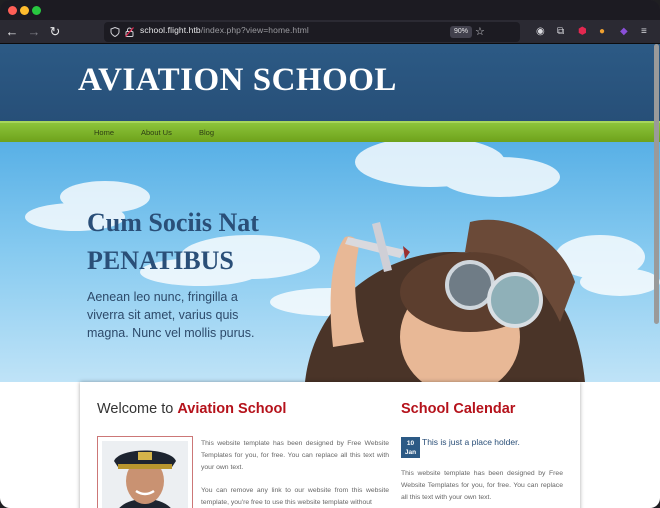 The image size is (660, 508). I want to click on welcome-heading: Welcome to Aviation School, so click(192, 409).